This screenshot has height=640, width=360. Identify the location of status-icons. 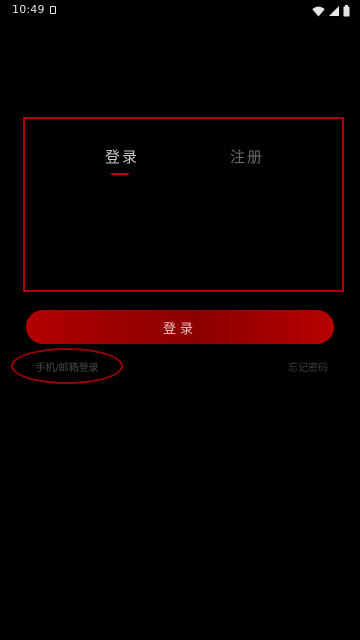
(331, 11).